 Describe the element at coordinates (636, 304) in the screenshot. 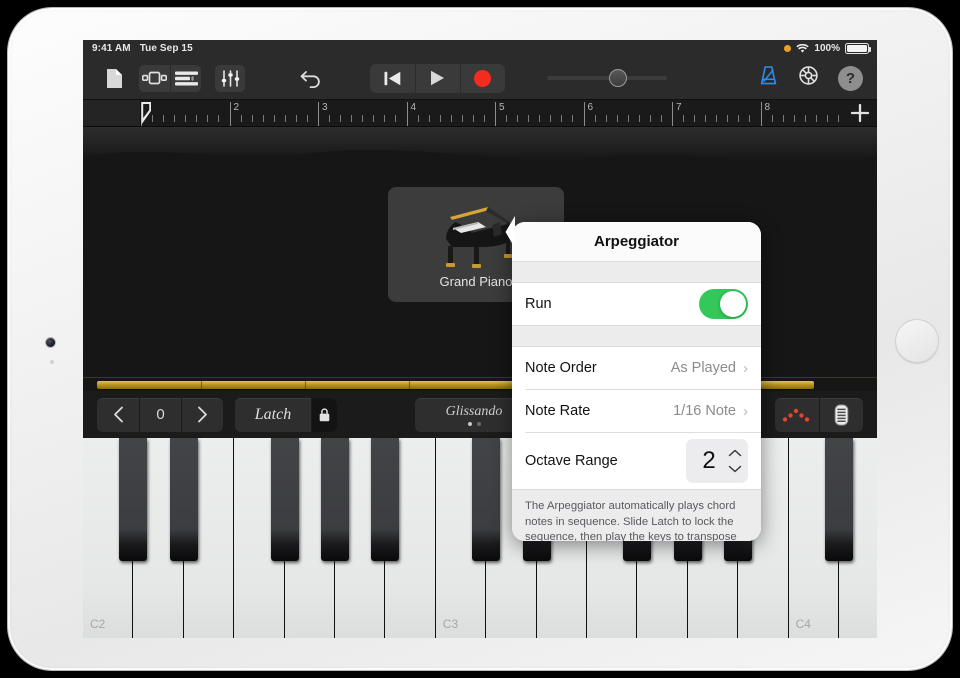

I see `row-run: Run` at that location.